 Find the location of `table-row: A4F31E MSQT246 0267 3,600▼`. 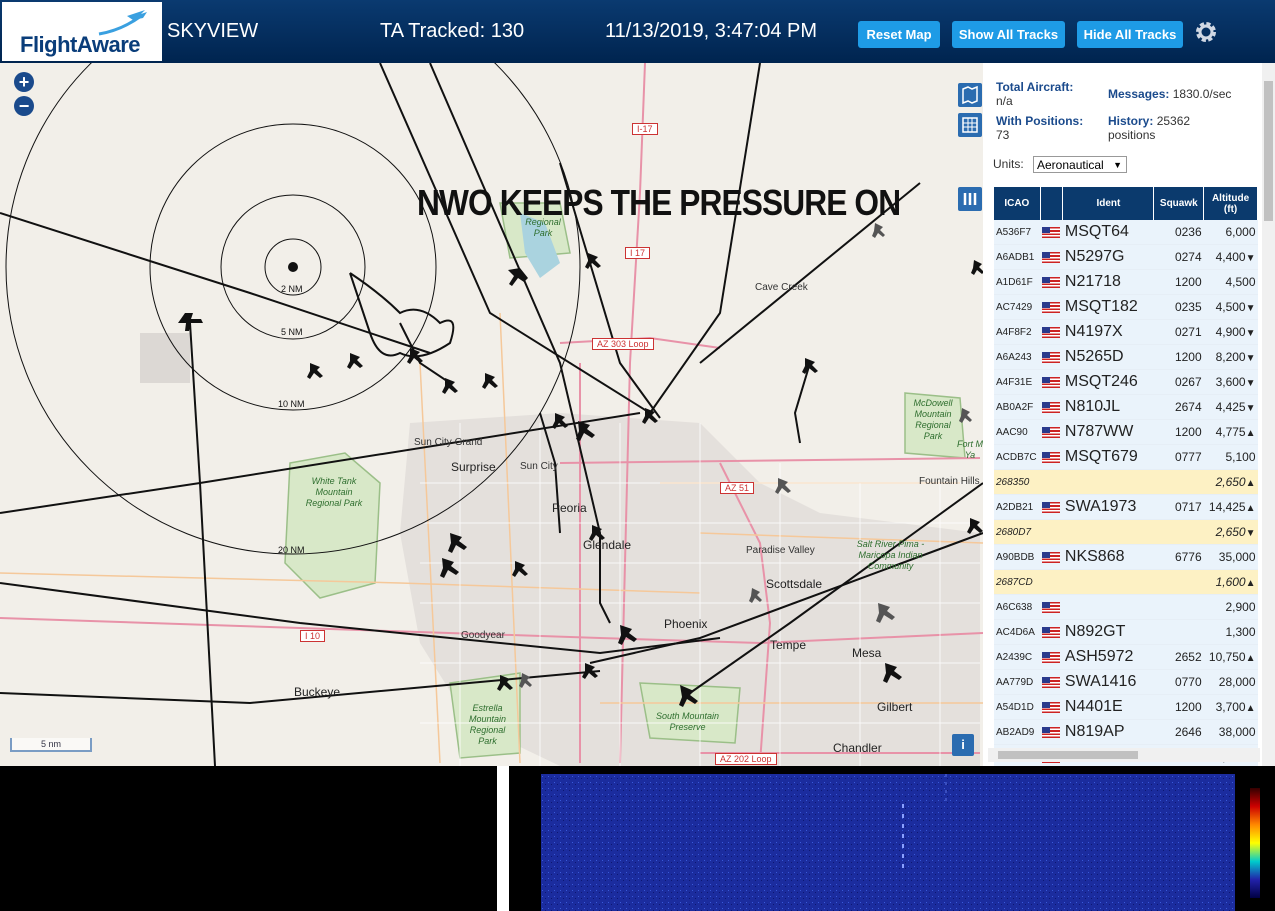

table-row: A4F31E MSQT246 0267 3,600▼ is located at coordinates (1126, 382).